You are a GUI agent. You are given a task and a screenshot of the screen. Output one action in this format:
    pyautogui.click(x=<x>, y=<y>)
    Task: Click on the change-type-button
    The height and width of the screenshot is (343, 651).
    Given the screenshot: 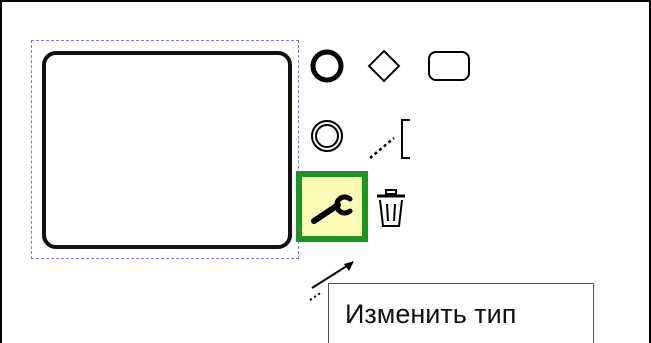 What is the action you would take?
    pyautogui.click(x=332, y=206)
    